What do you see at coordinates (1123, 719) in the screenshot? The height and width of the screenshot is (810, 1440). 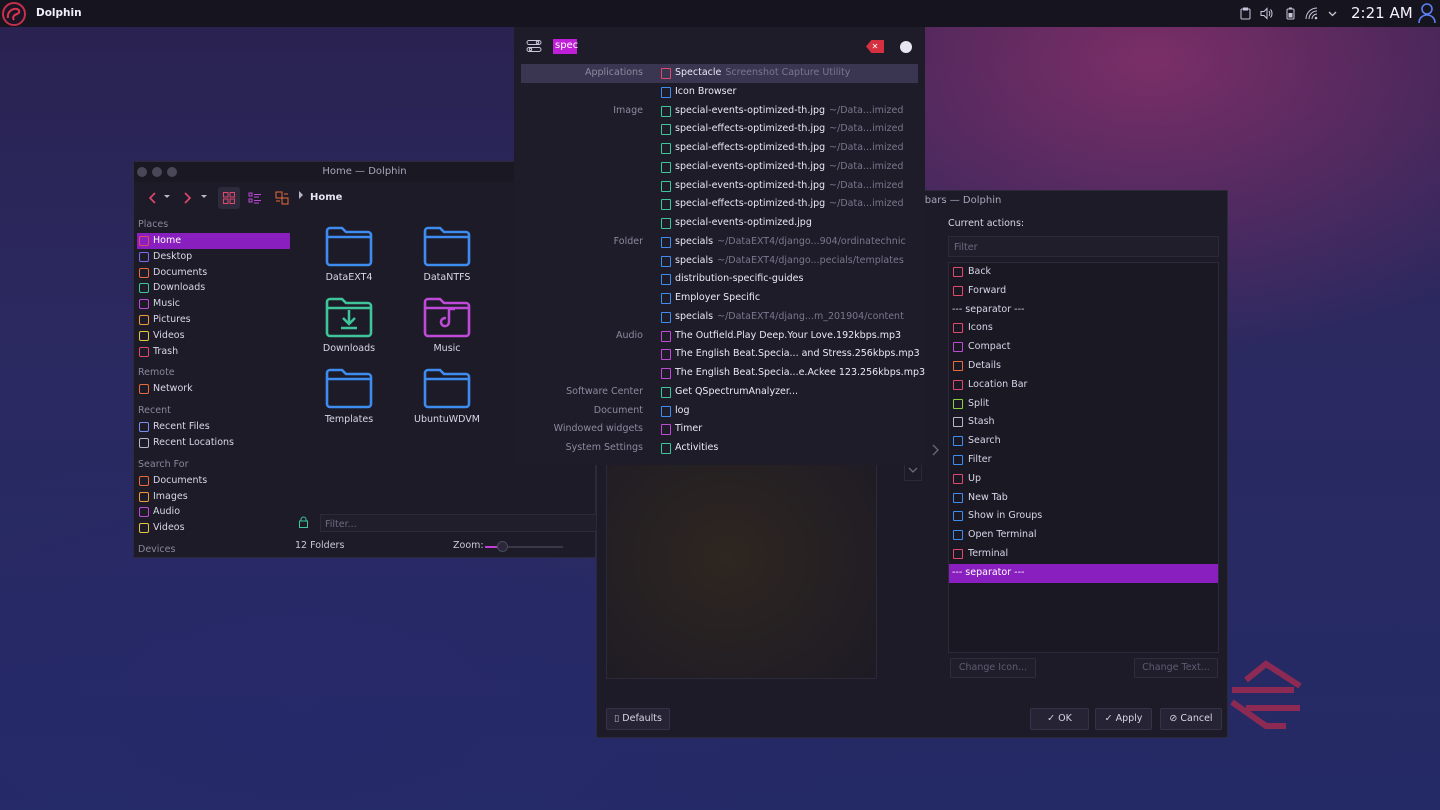 I see `apply-button: ✓ Apply` at bounding box center [1123, 719].